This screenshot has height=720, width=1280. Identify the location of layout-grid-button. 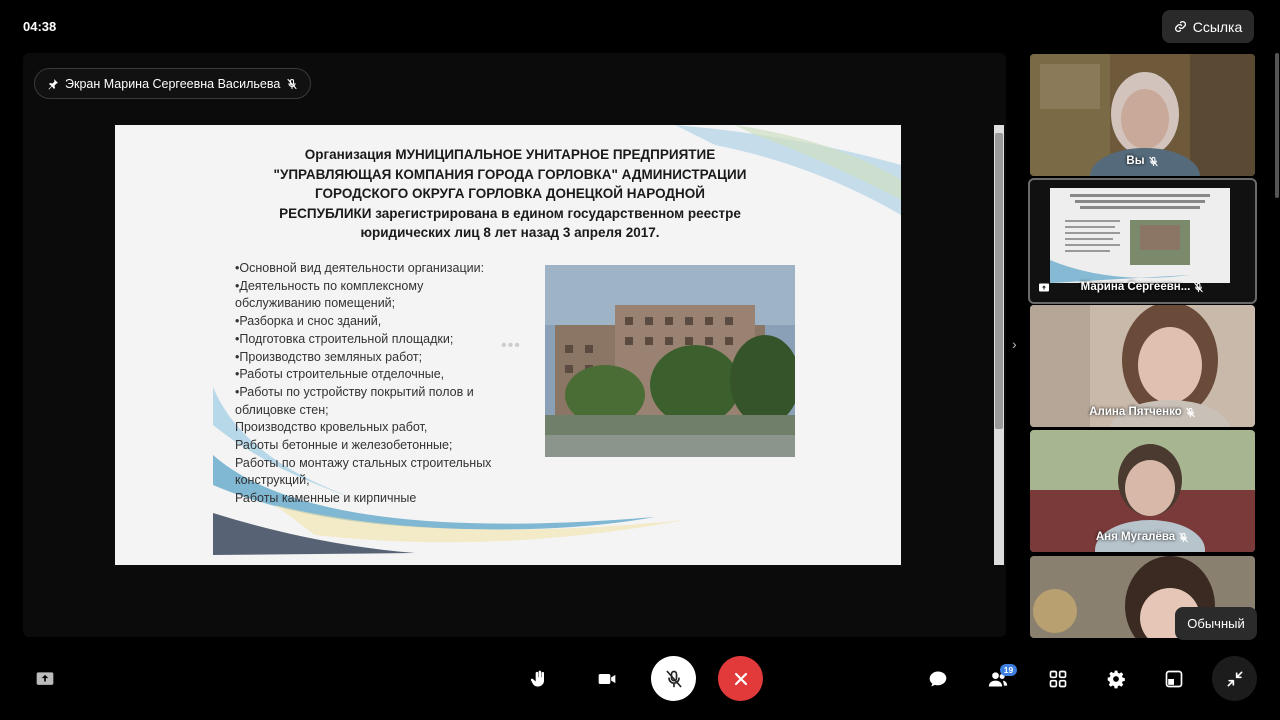
(1058, 679).